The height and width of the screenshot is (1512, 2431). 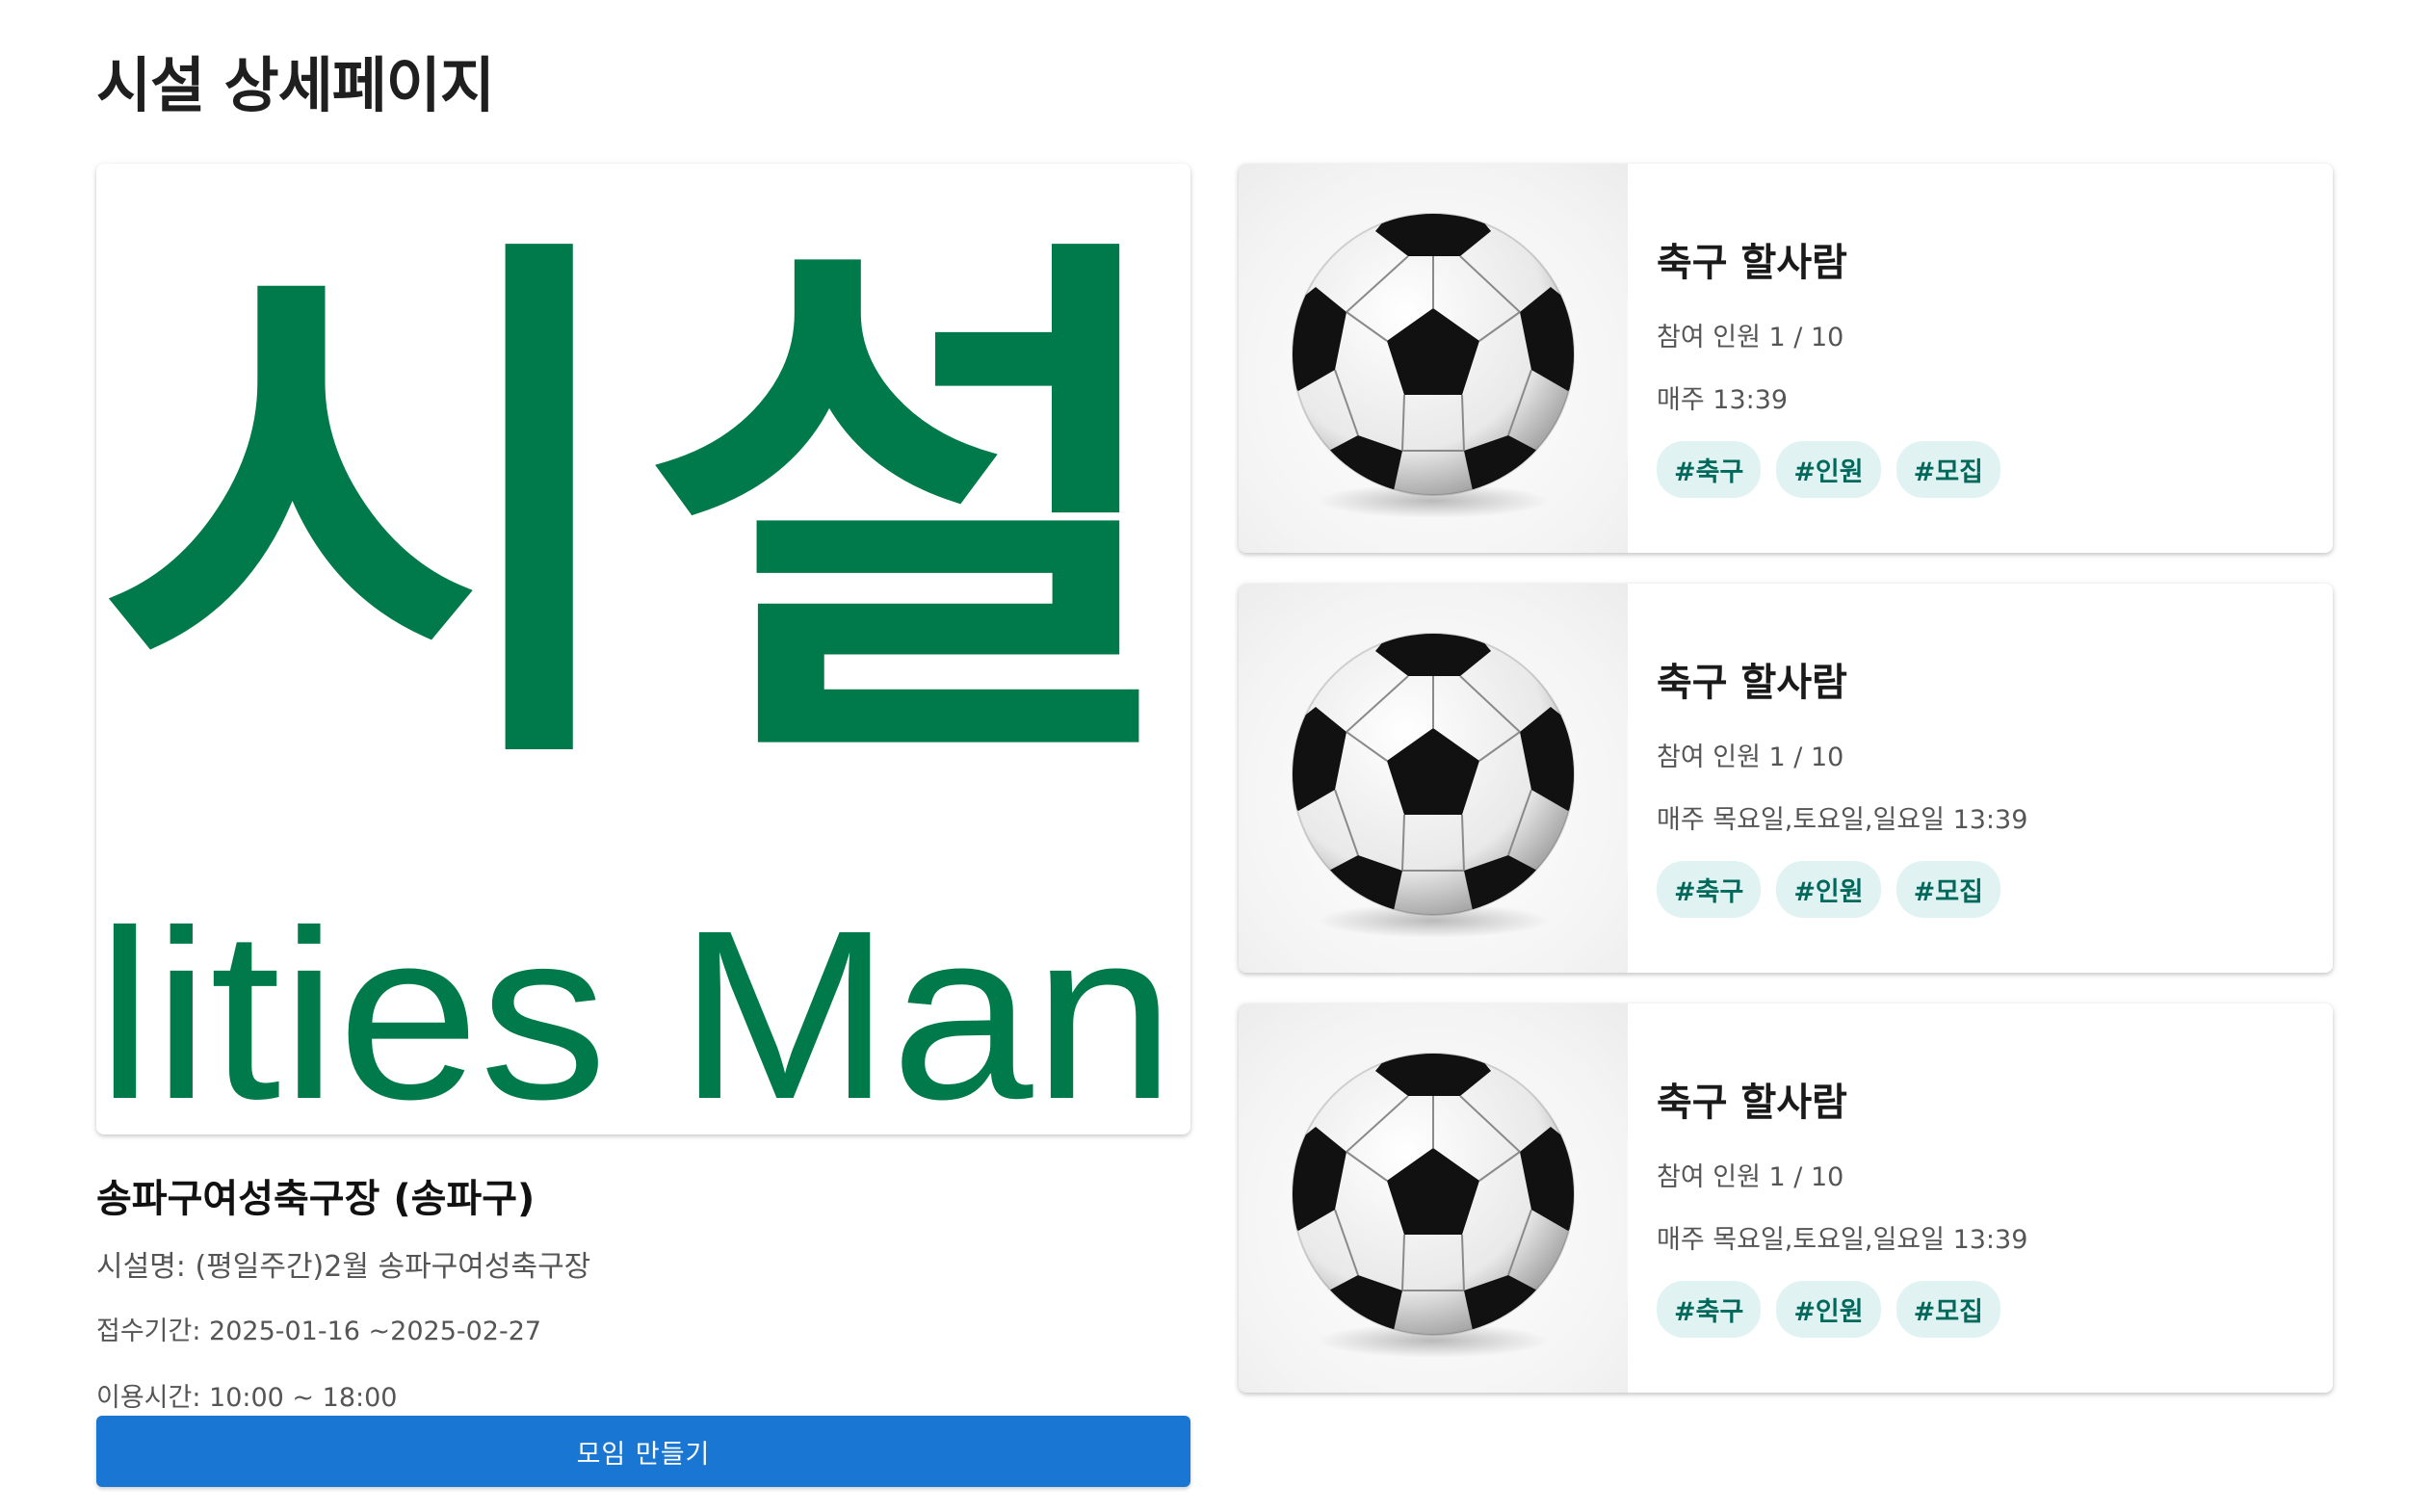 I want to click on reception-period: 접수기간: 2025-01-16 ~2025-02-27, so click(x=319, y=1331).